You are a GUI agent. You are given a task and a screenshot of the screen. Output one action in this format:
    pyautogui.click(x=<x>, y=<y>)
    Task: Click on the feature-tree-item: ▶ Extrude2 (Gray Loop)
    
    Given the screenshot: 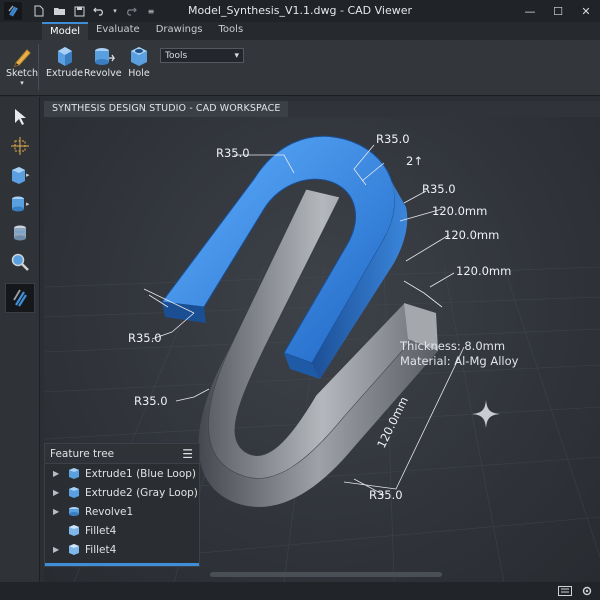 What is the action you would take?
    pyautogui.click(x=122, y=492)
    